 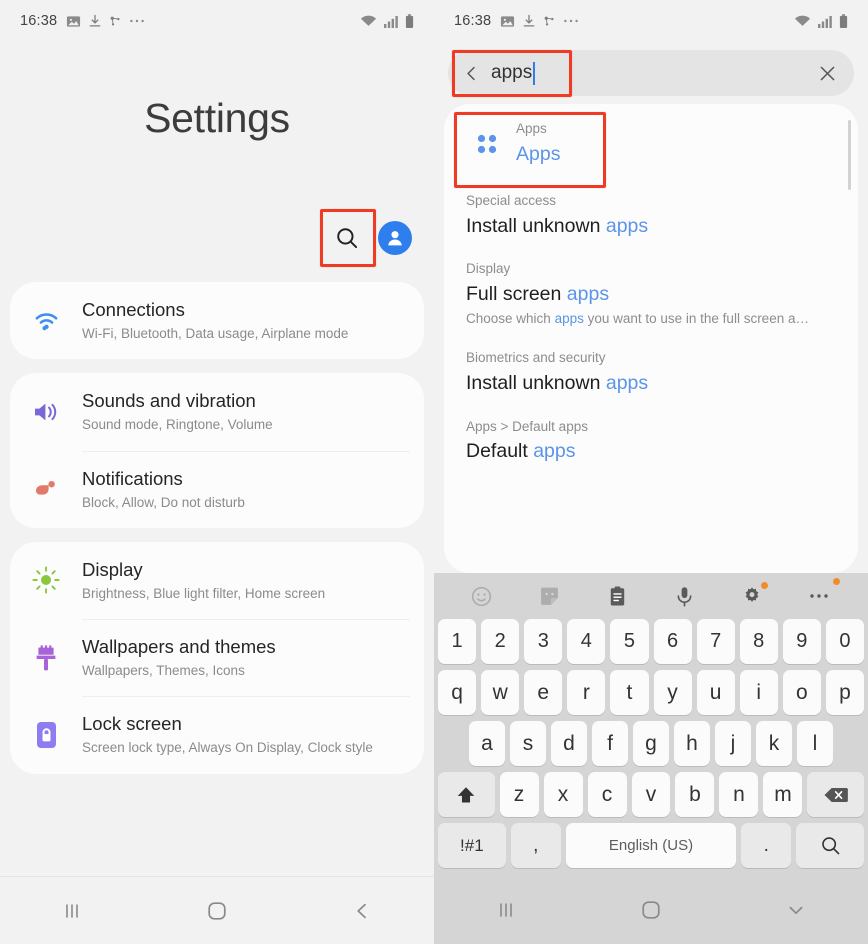 What do you see at coordinates (739, 794) in the screenshot?
I see `key-n: n` at bounding box center [739, 794].